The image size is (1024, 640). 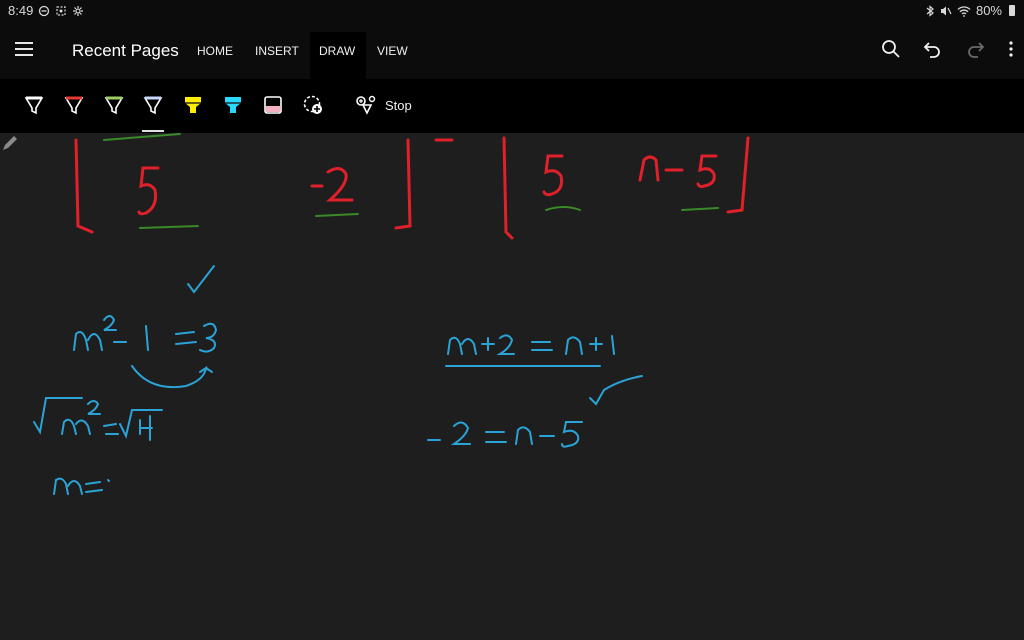 I want to click on tab-draw: DRAW, so click(x=337, y=51).